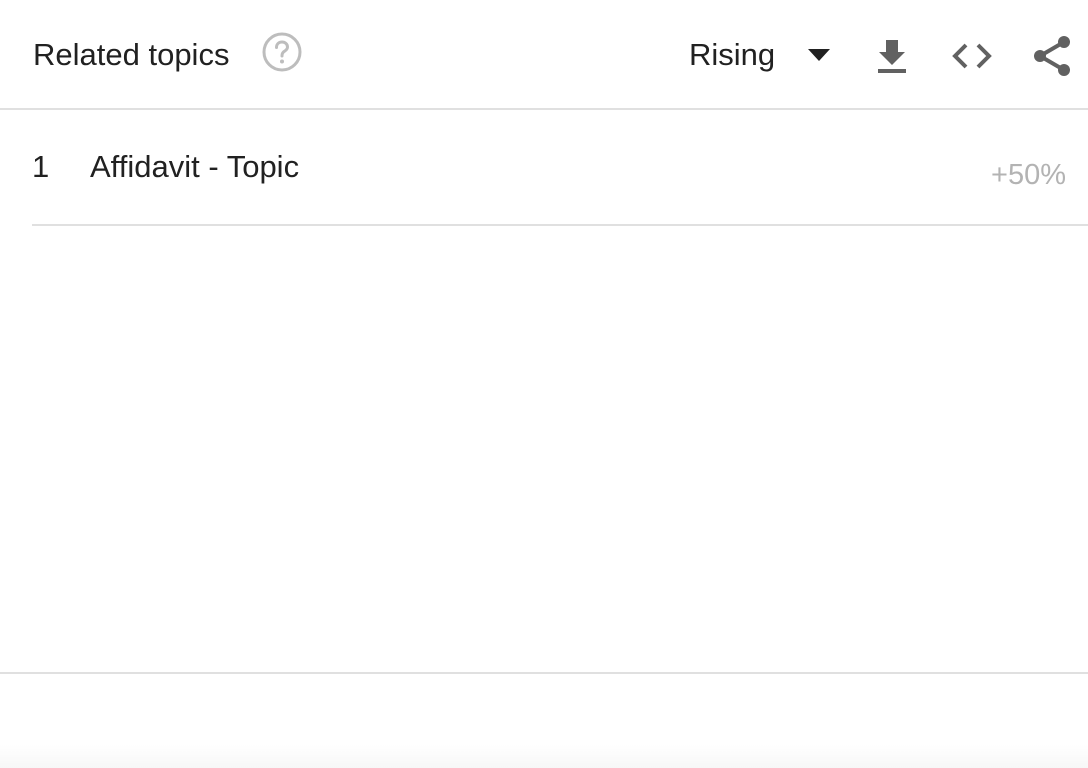 This screenshot has height=768, width=1088. What do you see at coordinates (544, 55) in the screenshot?
I see `card-header: Related topics Rising` at bounding box center [544, 55].